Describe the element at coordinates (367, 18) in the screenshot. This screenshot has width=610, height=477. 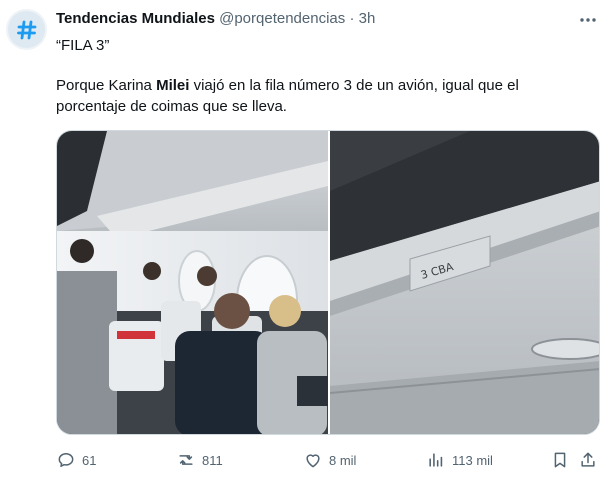
I see `timestamp: 3h` at that location.